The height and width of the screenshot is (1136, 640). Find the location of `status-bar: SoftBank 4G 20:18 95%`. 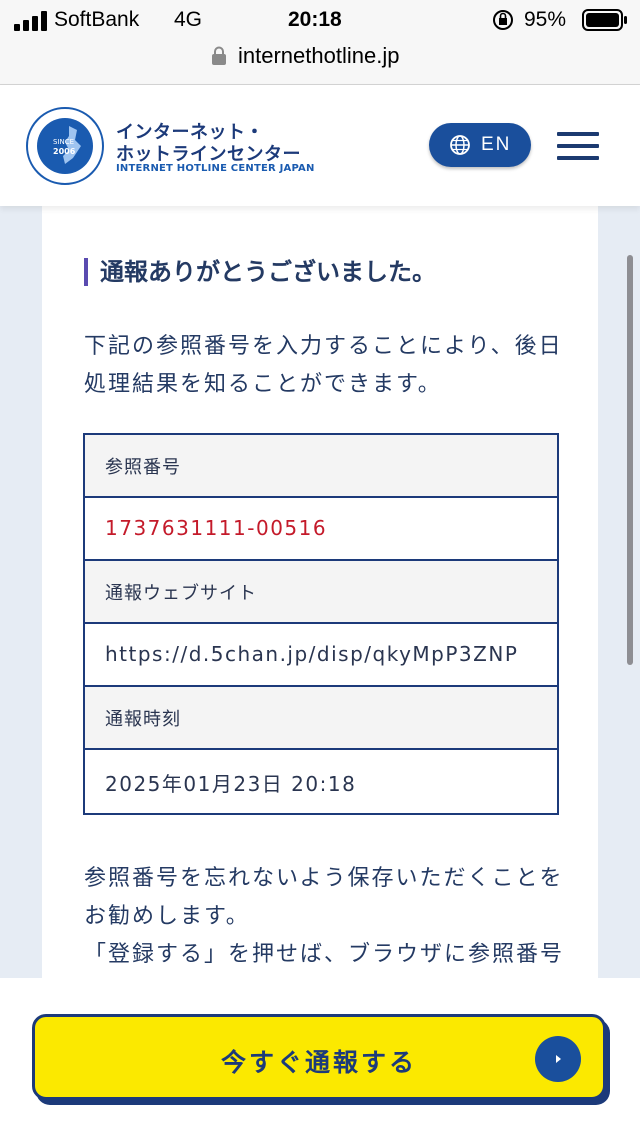

status-bar: SoftBank 4G 20:18 95% is located at coordinates (320, 20).